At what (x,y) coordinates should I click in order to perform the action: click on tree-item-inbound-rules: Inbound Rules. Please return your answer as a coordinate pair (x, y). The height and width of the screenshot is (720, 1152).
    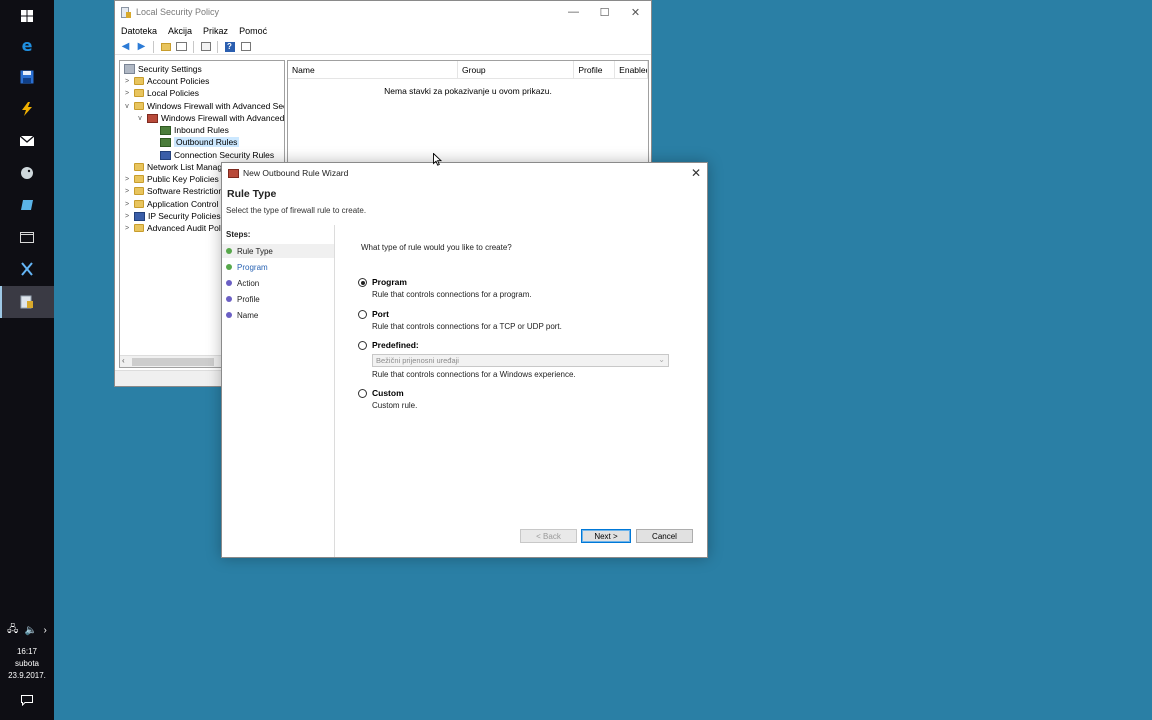
    Looking at the image, I should click on (193, 130).